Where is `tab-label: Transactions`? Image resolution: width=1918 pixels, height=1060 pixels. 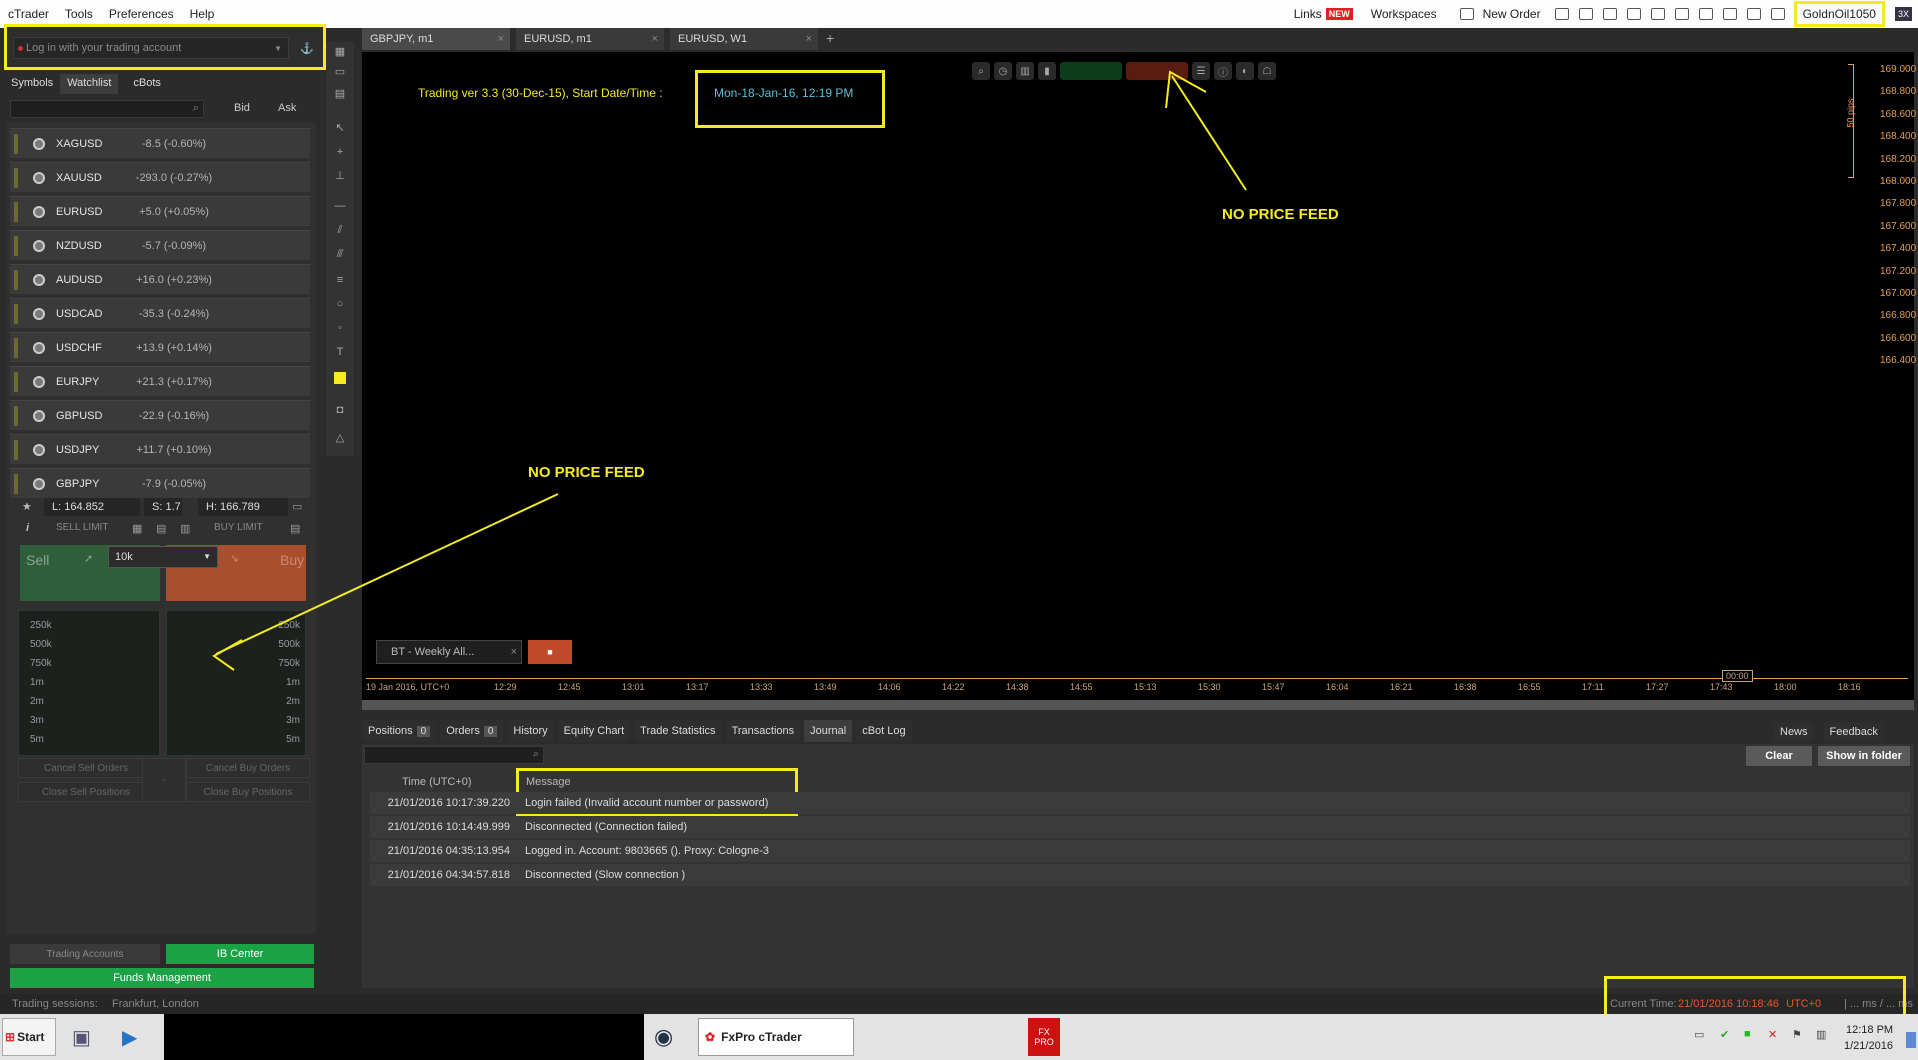 tab-label: Transactions is located at coordinates (763, 731).